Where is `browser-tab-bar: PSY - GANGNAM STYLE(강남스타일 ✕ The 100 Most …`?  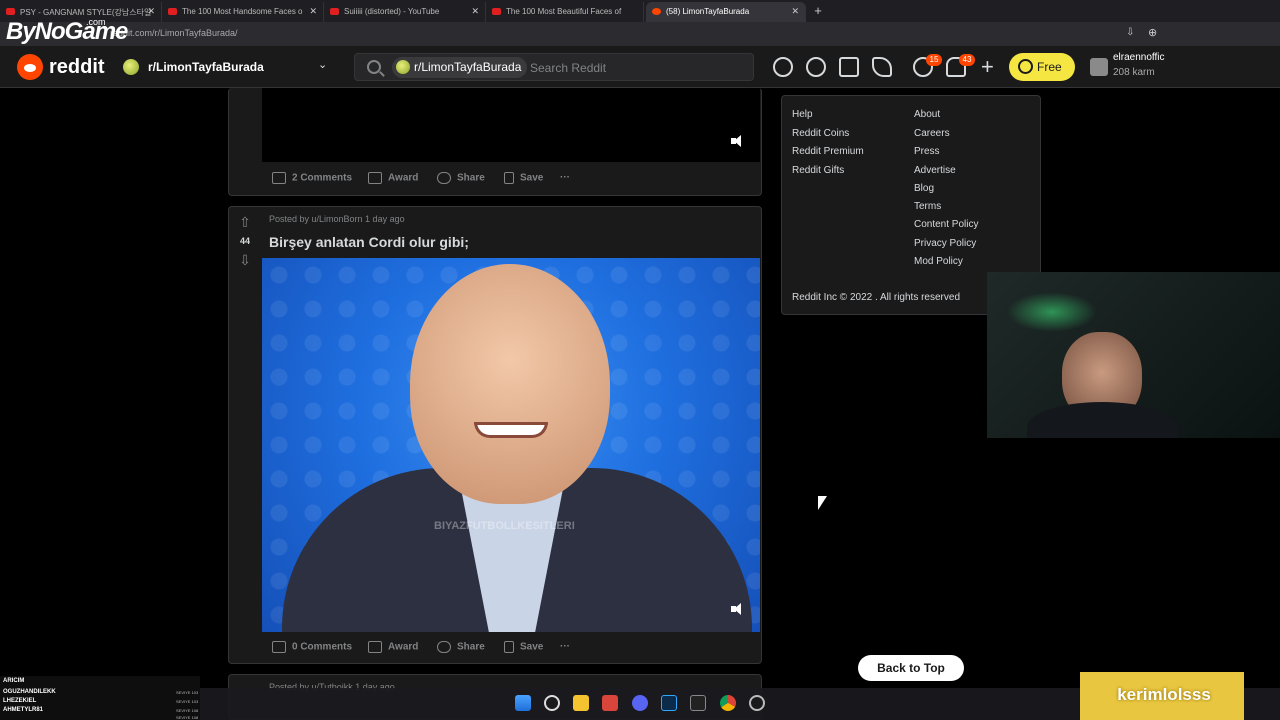 browser-tab-bar: PSY - GANGNAM STYLE(강남스타일 ✕ The 100 Most … is located at coordinates (640, 11).